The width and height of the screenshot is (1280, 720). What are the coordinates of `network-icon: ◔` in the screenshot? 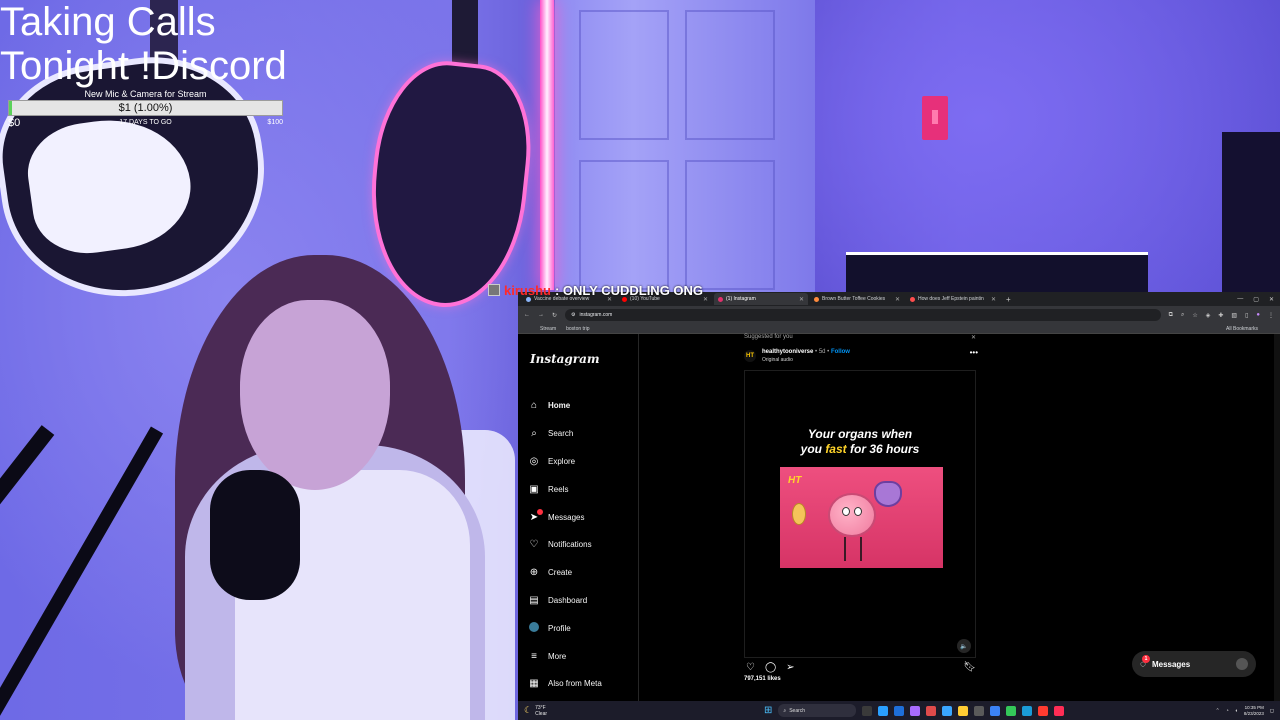 It's located at (1227, 711).